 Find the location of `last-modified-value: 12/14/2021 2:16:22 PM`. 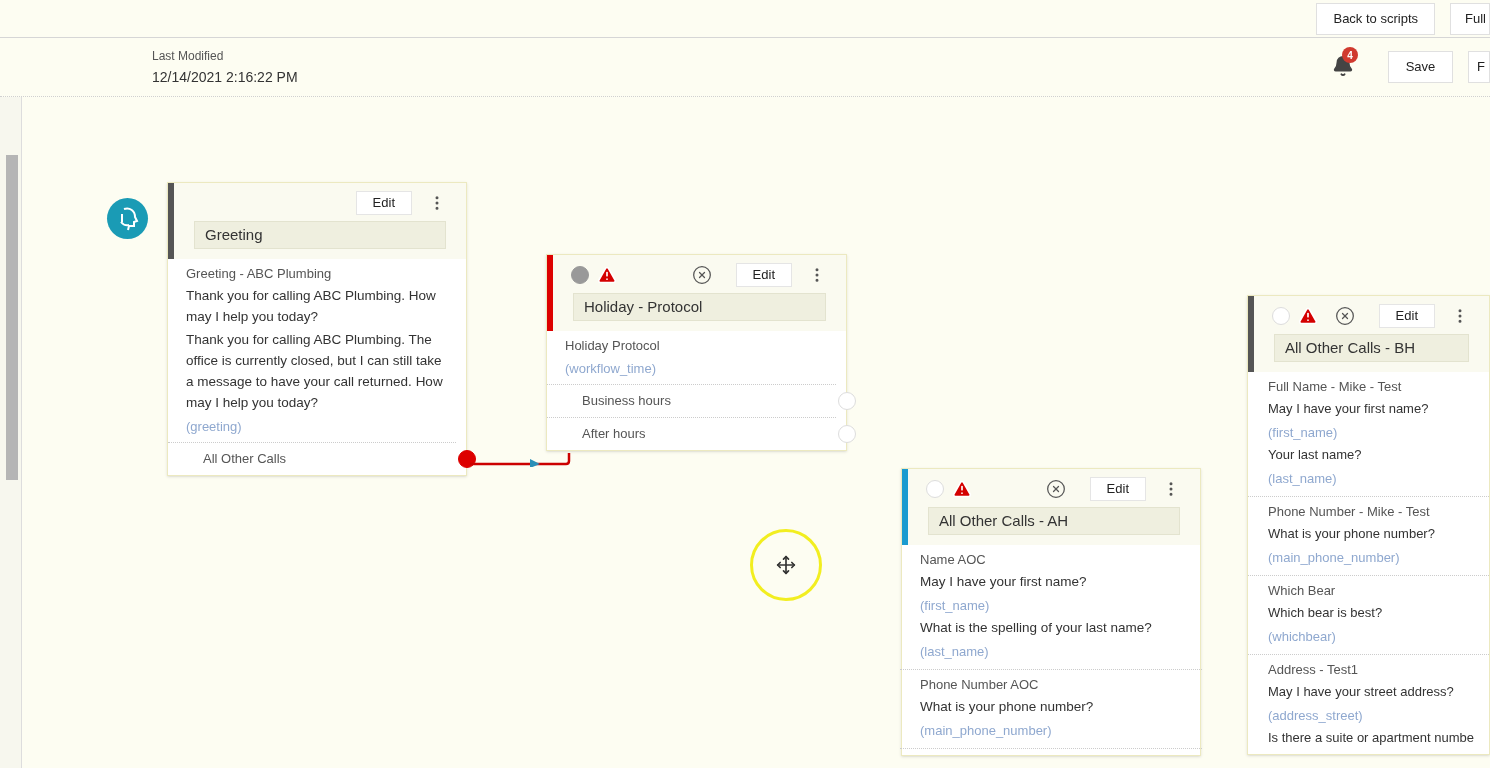

last-modified-value: 12/14/2021 2:16:22 PM is located at coordinates (225, 77).